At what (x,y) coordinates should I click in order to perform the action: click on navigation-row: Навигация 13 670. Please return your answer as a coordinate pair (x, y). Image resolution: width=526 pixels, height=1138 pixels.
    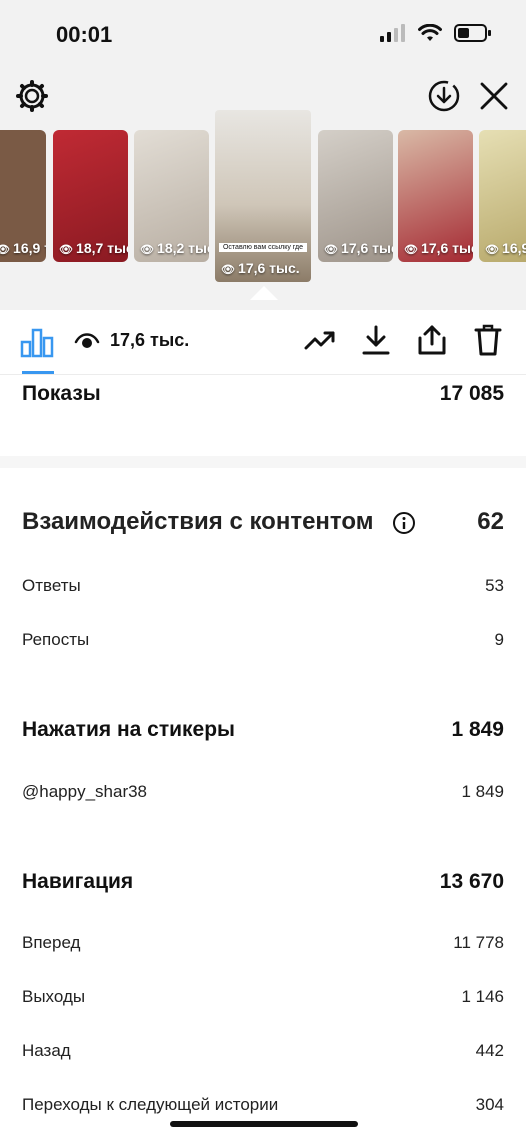
    Looking at the image, I should click on (263, 882).